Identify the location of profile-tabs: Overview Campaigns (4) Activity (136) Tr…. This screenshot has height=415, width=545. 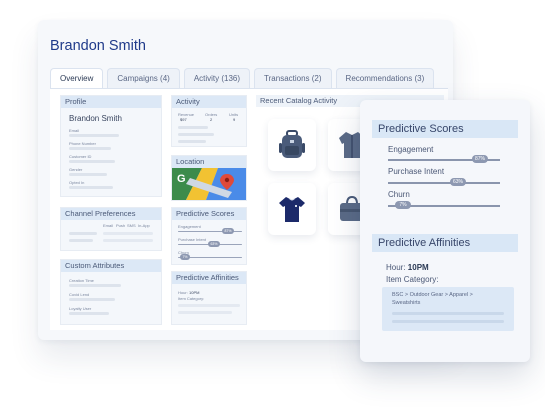
(242, 78).